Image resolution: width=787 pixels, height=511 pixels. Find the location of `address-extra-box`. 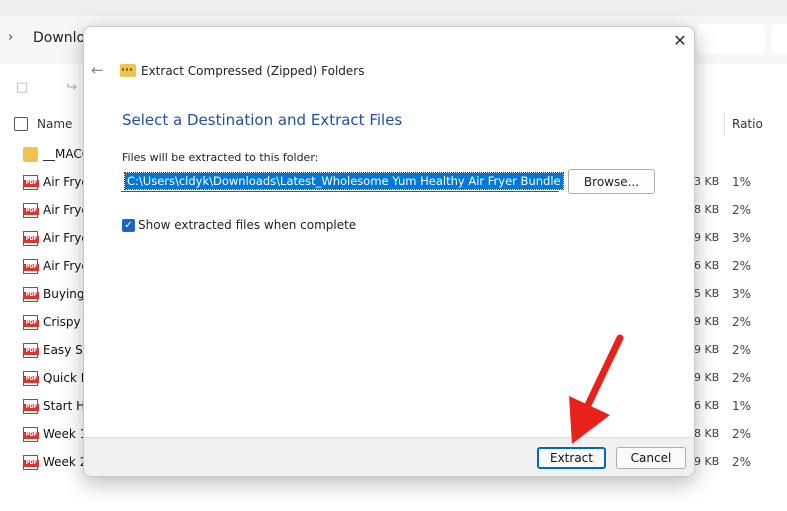

address-extra-box is located at coordinates (779, 39).